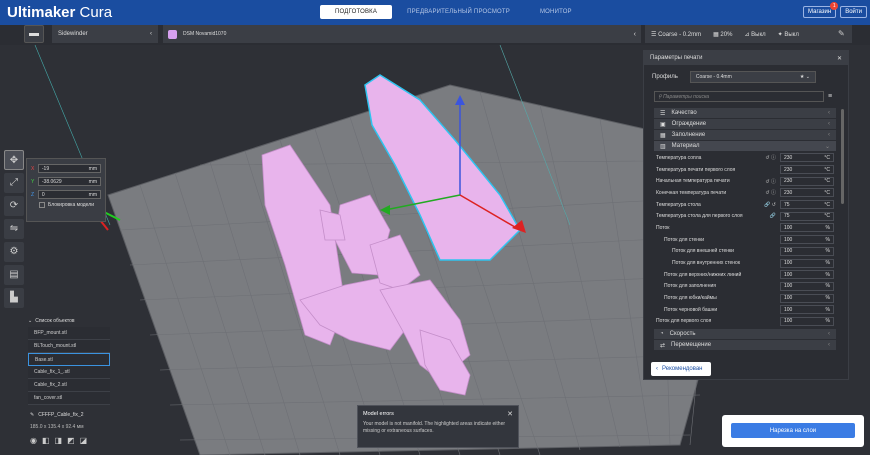 This screenshot has width=870, height=455. Describe the element at coordinates (69, 385) in the screenshot. I see `list-item: Cable_fix_2.stl` at that location.